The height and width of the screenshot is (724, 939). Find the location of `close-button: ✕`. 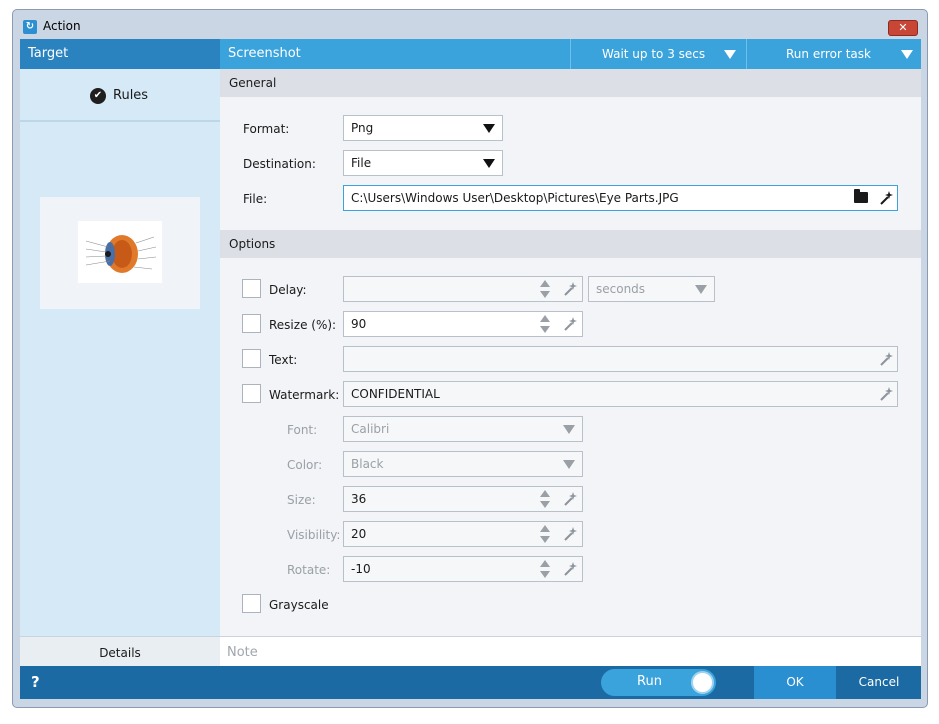

close-button: ✕ is located at coordinates (903, 28).